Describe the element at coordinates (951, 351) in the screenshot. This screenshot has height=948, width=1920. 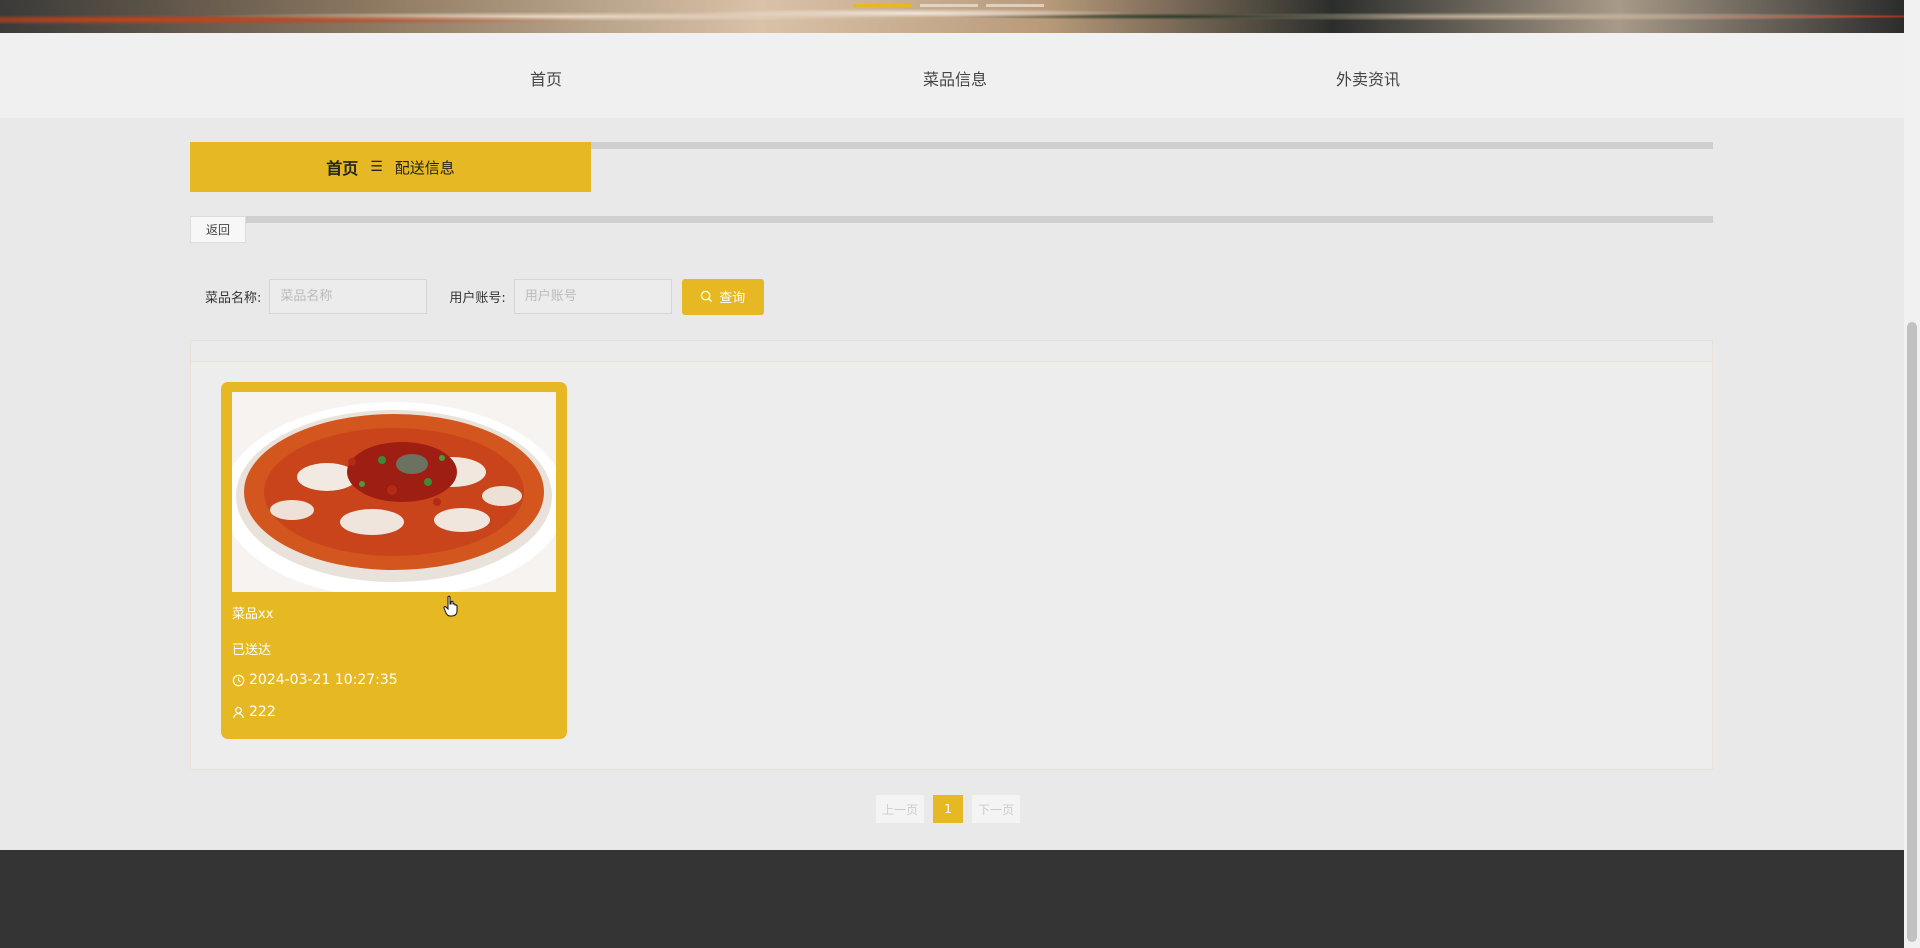
I see `panel-header` at that location.